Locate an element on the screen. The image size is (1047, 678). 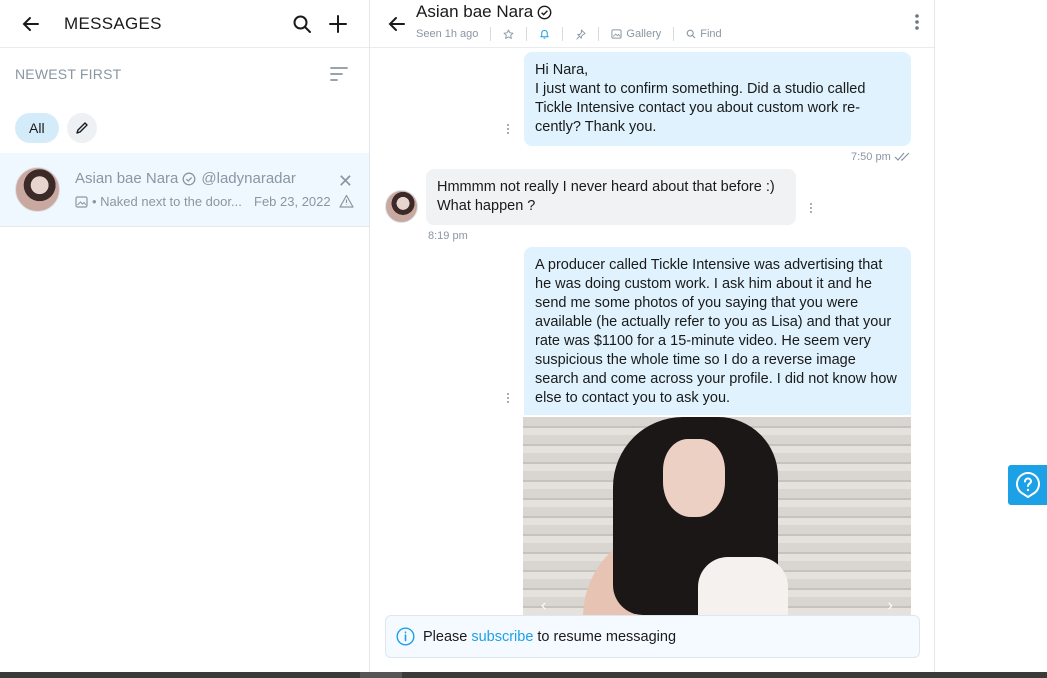
message-time: 7:50 pm is located at coordinates (881, 157).